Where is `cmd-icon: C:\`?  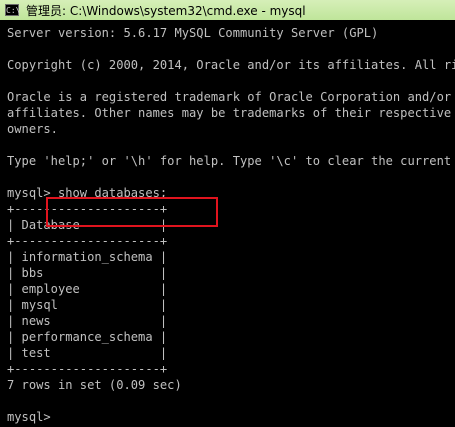
cmd-icon: C:\ is located at coordinates (12, 10).